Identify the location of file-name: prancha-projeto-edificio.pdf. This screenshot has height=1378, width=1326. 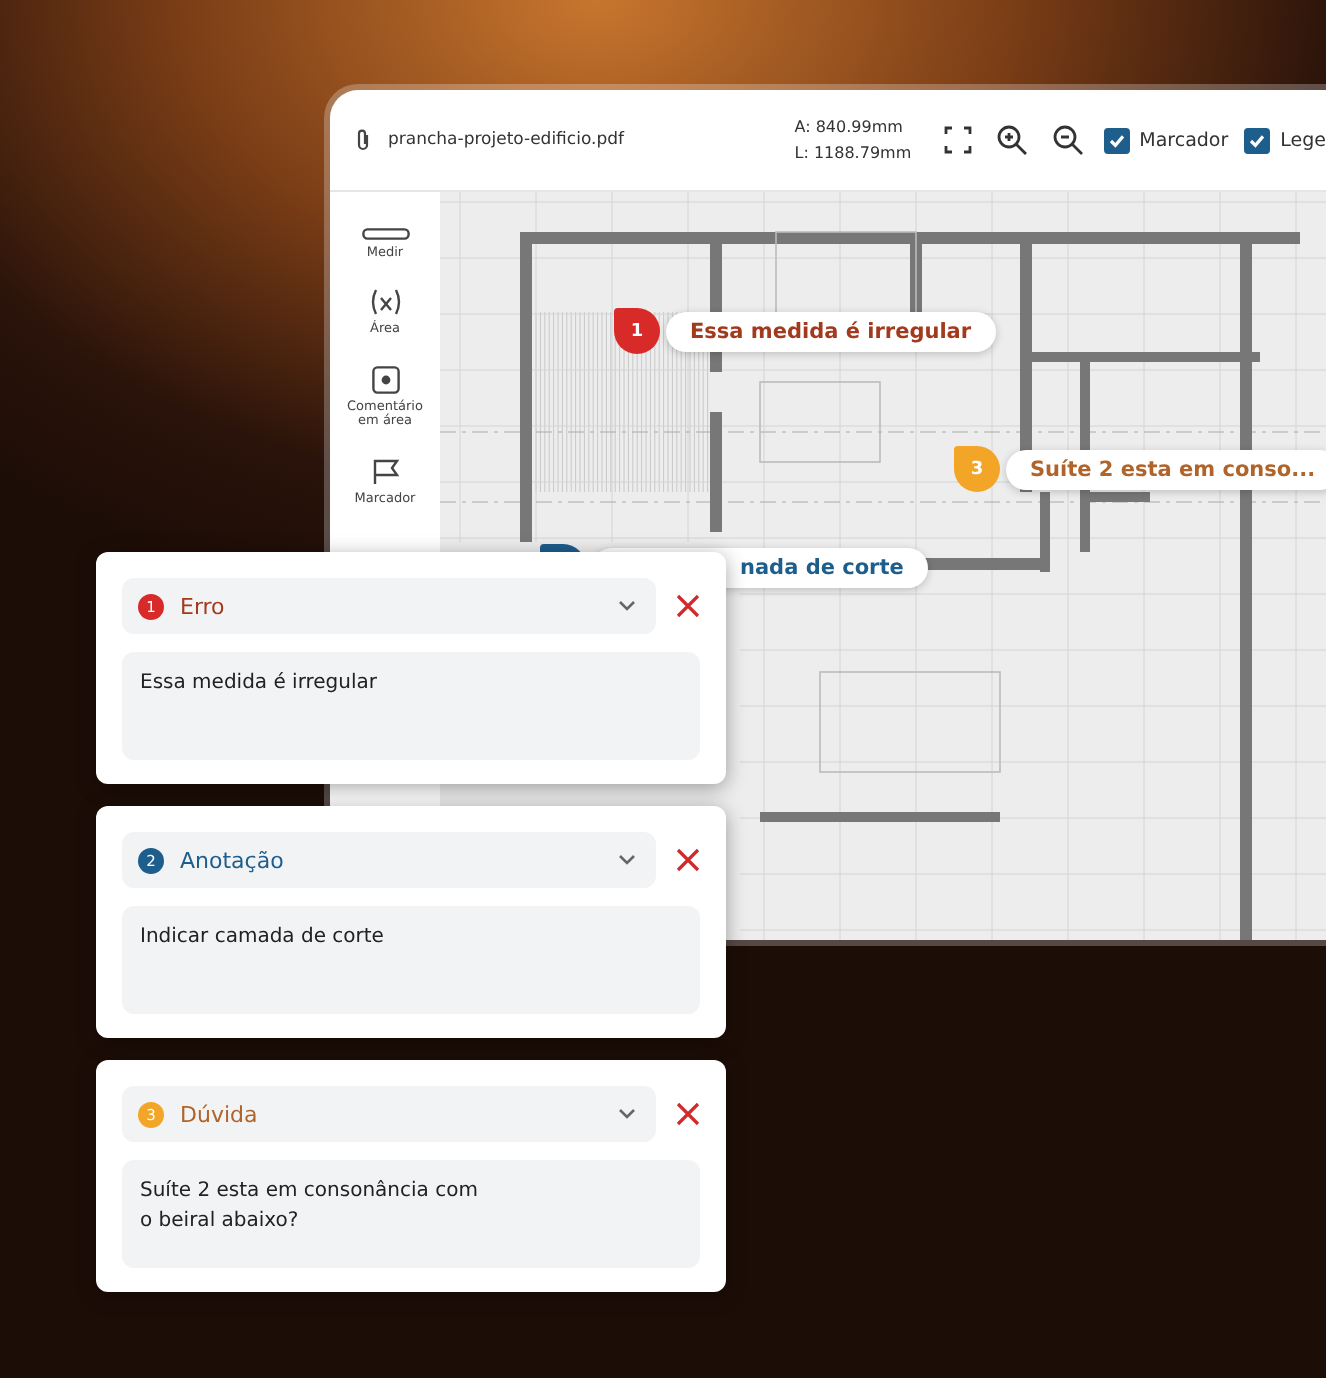
(506, 140).